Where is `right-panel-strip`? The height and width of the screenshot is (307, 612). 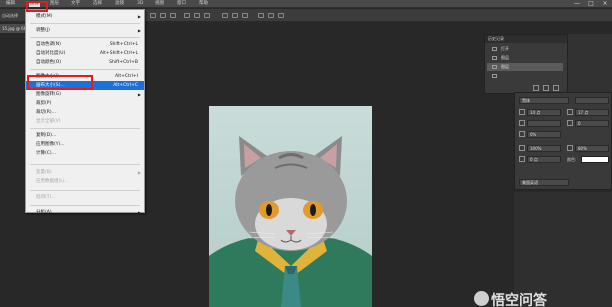
right-panel-strip is located at coordinates (590, 64).